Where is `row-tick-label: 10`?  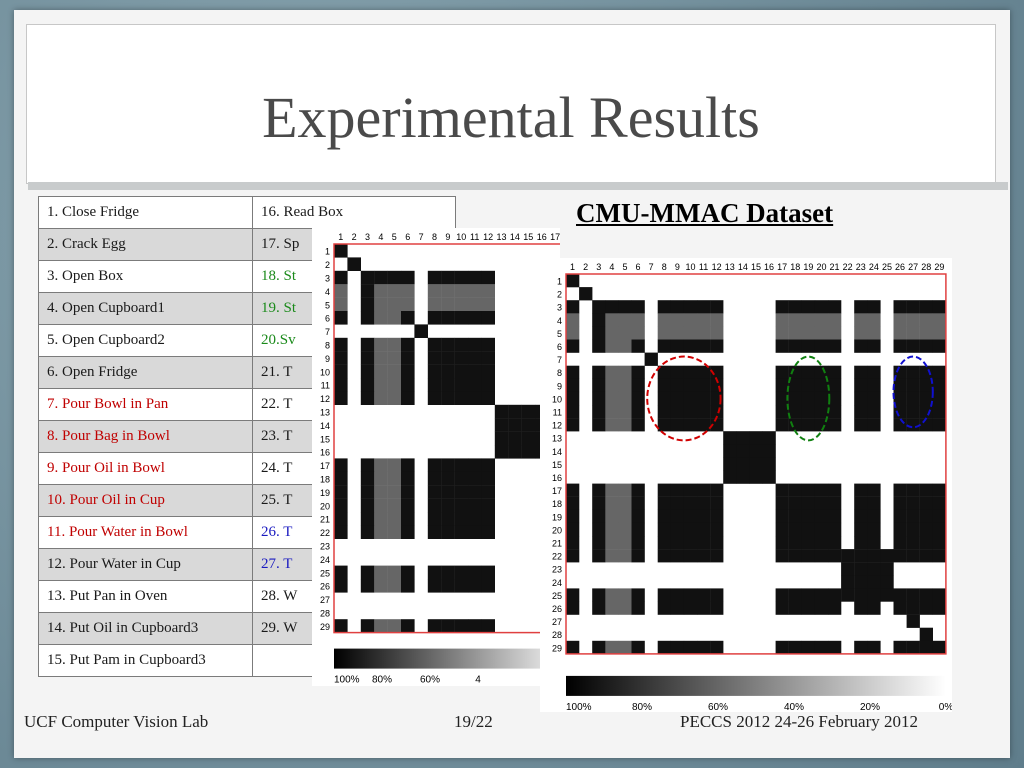
row-tick-label: 10 is located at coordinates (557, 399).